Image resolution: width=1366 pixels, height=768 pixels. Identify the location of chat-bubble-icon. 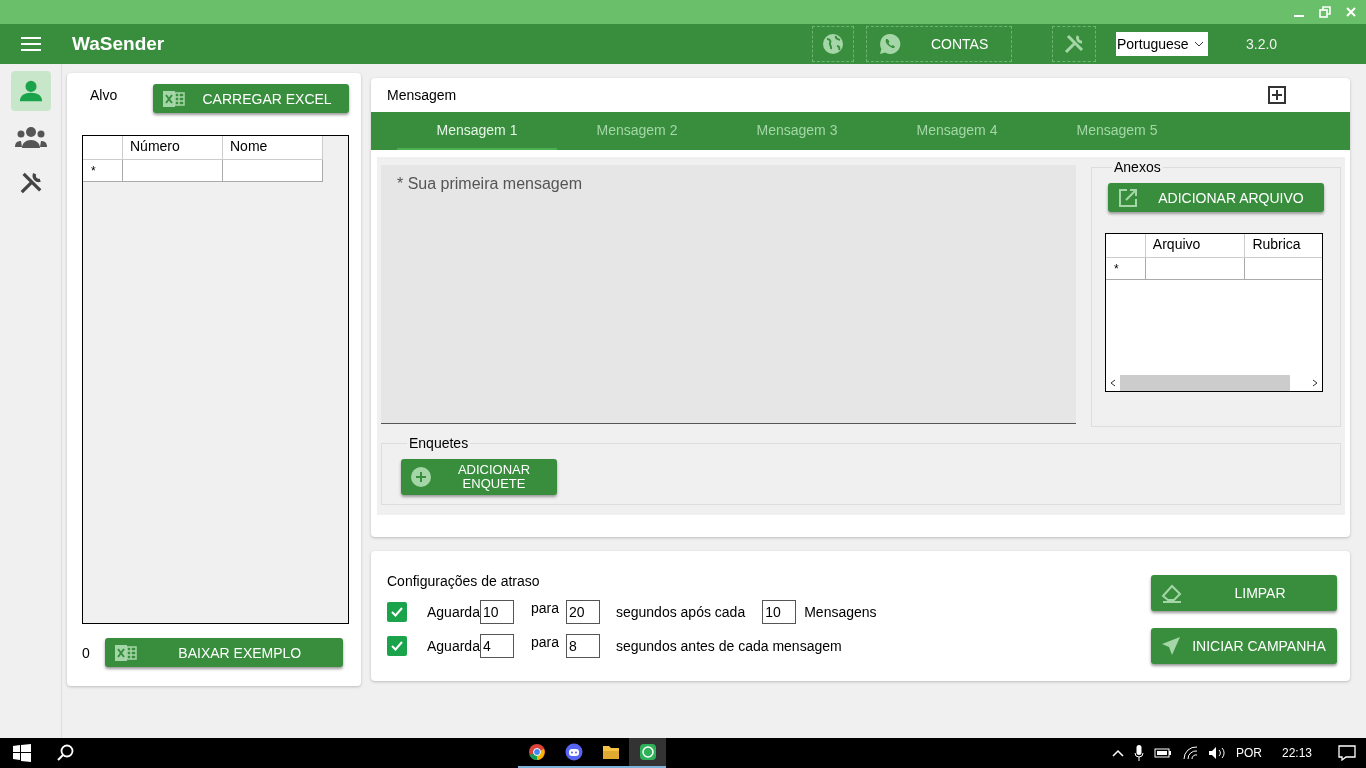
(647, 752).